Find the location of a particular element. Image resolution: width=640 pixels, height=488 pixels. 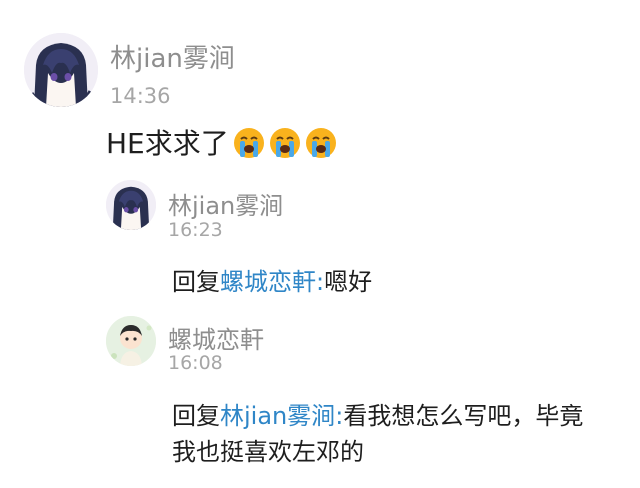

comment-text: HE求求了 is located at coordinates (221, 147).